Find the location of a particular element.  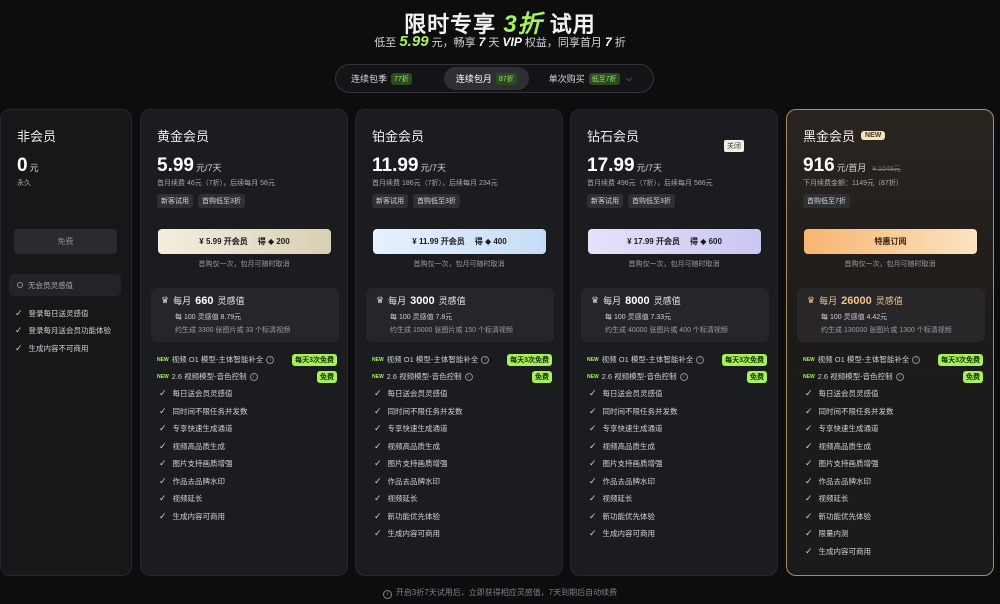

quota-number: 26000 is located at coordinates (856, 300).